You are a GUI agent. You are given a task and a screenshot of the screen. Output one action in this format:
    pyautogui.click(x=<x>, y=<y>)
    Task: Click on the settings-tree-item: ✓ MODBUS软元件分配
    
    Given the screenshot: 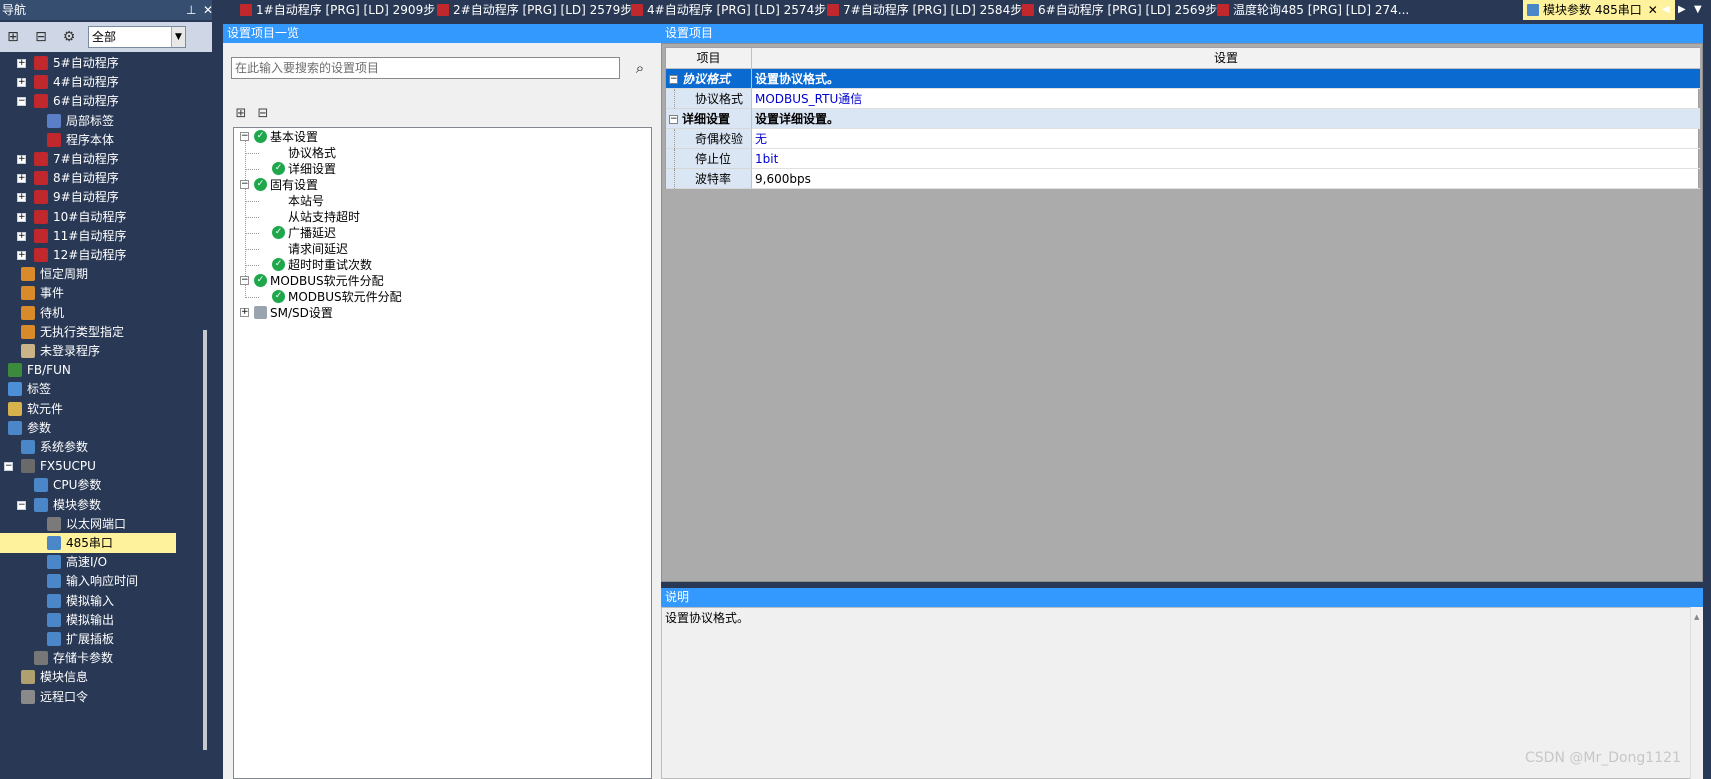 What is the action you would take?
    pyautogui.click(x=439, y=297)
    